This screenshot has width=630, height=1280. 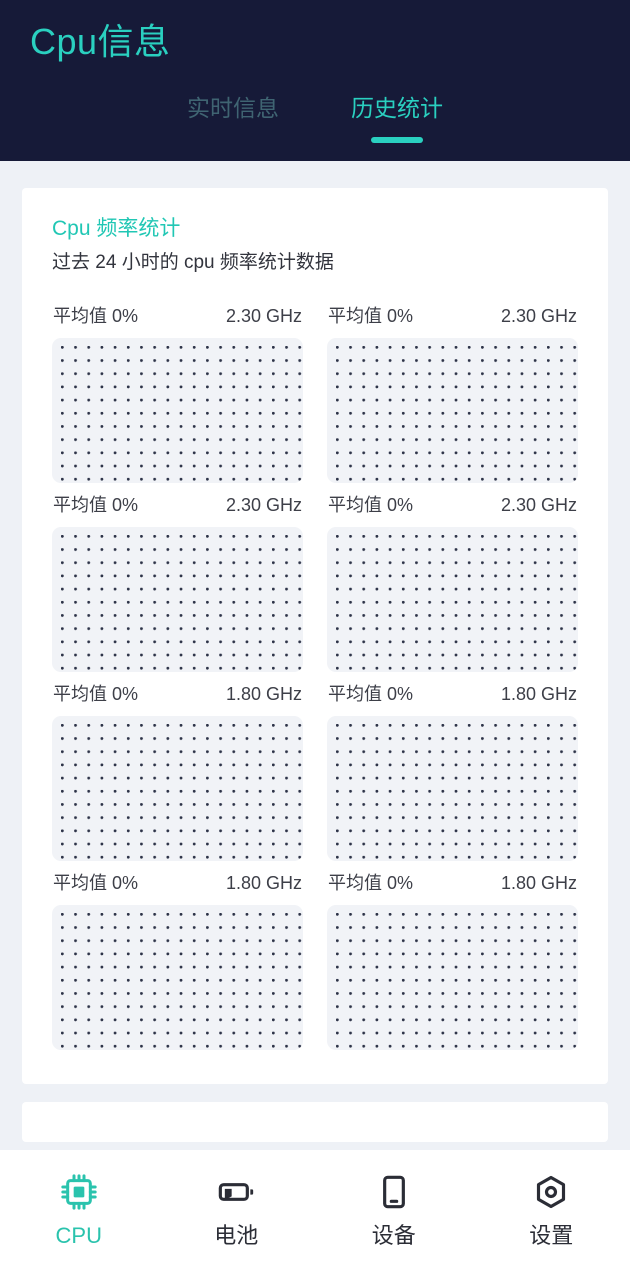 What do you see at coordinates (315, 80) in the screenshot?
I see `app-header: Cpu信息 实时信息 历史统计` at bounding box center [315, 80].